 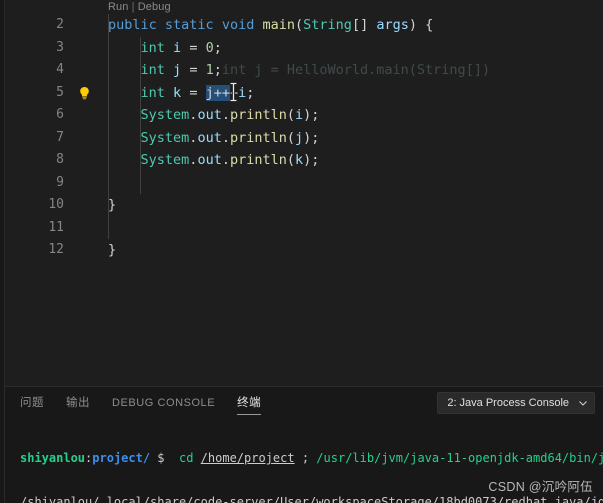 I want to click on terminal-user: shiyanlou, so click(x=53, y=458).